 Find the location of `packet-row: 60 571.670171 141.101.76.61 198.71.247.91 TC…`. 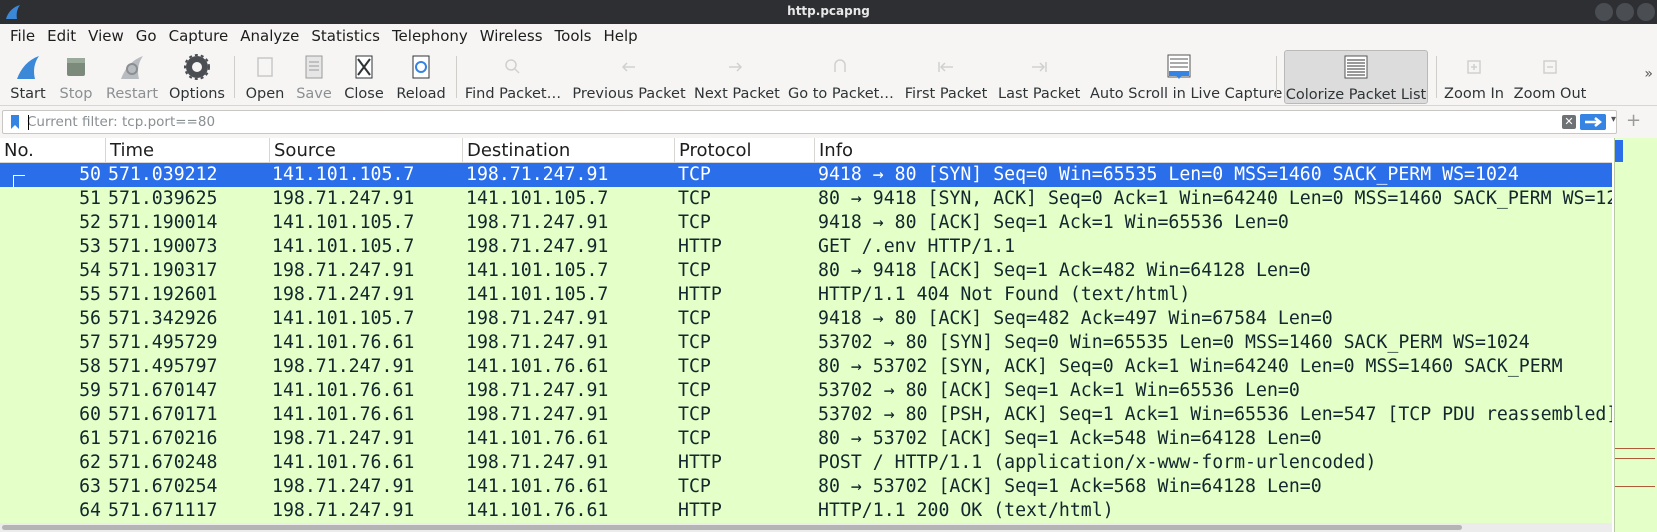

packet-row: 60 571.670171 141.101.76.61 198.71.247.91 TC… is located at coordinates (806, 415).